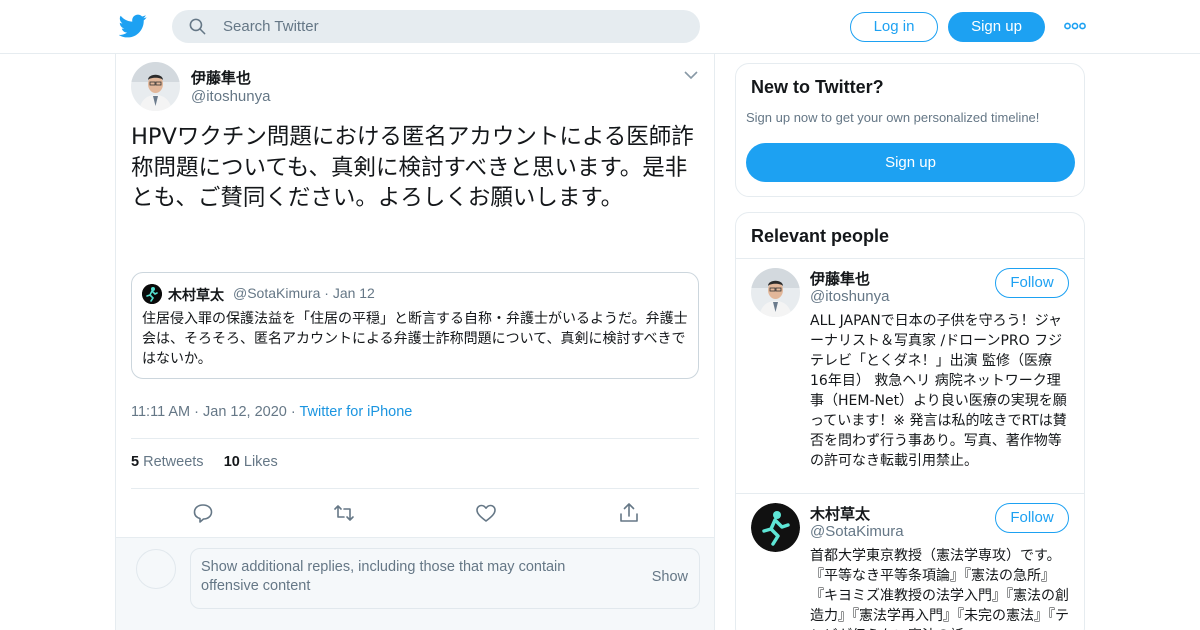 Image resolution: width=1200 pixels, height=630 pixels. What do you see at coordinates (344, 513) in the screenshot?
I see `retweet-icon` at bounding box center [344, 513].